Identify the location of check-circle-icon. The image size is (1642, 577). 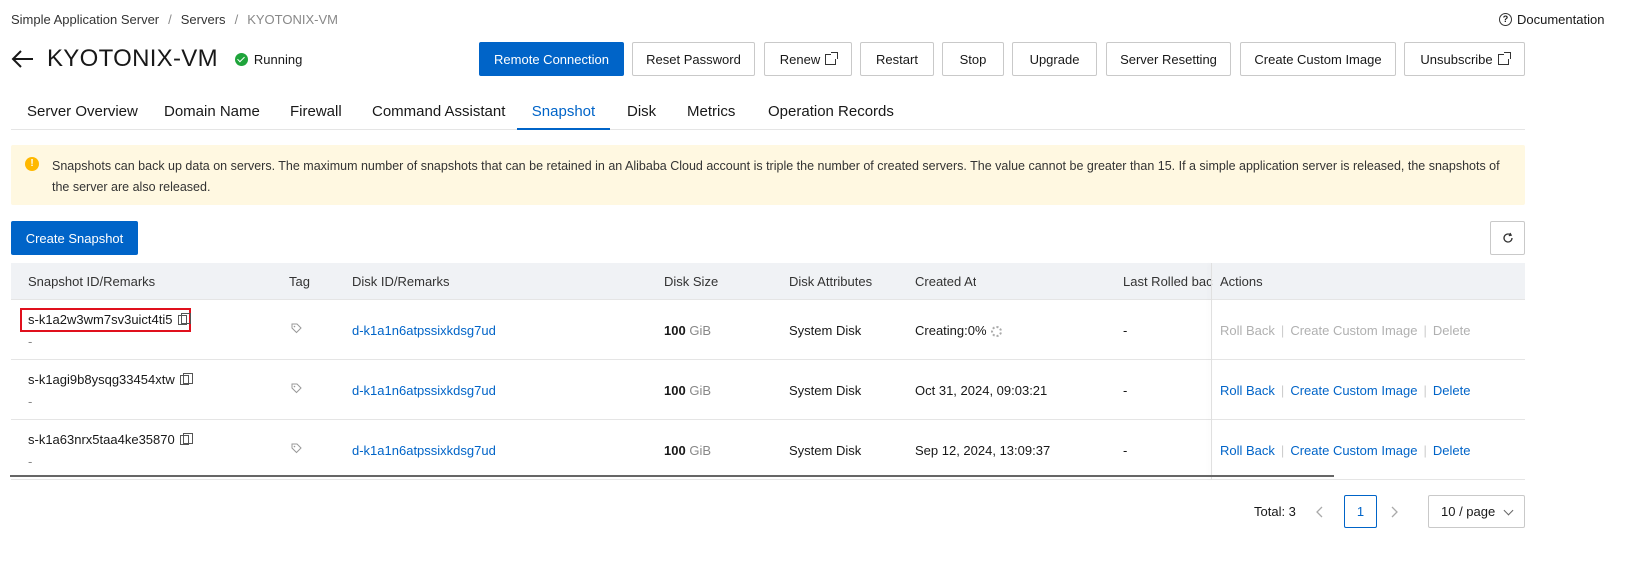
(241, 59).